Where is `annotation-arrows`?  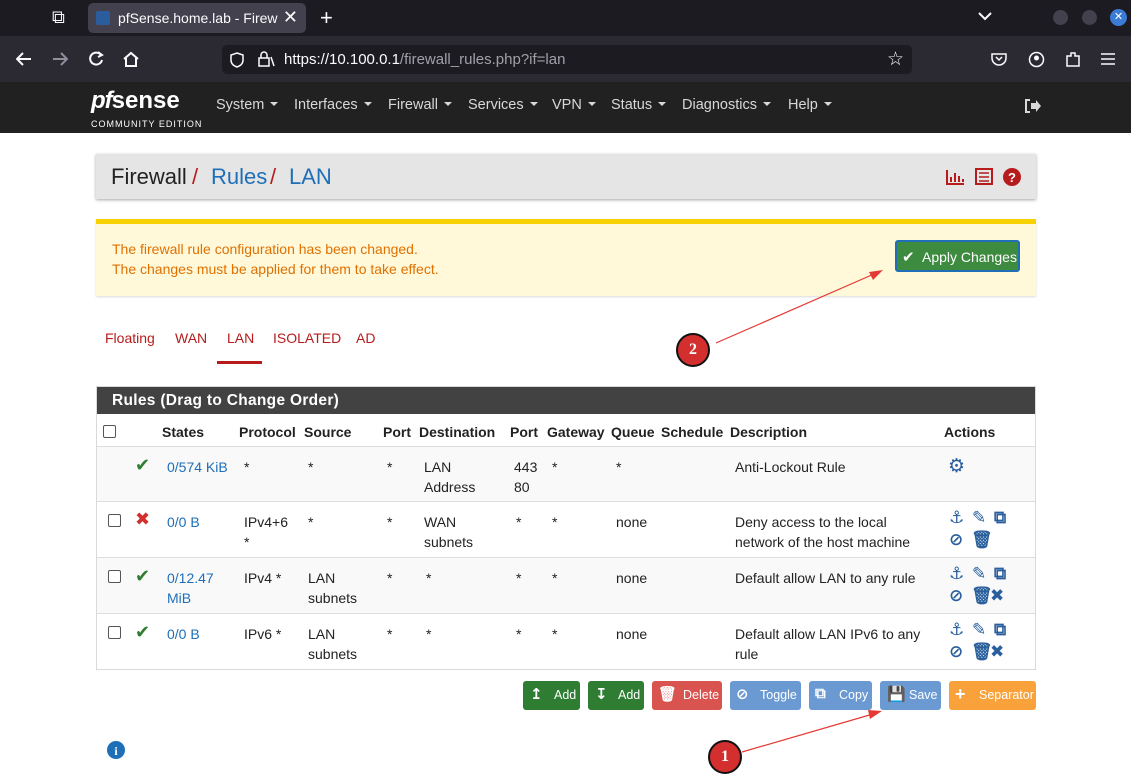 annotation-arrows is located at coordinates (799, 511).